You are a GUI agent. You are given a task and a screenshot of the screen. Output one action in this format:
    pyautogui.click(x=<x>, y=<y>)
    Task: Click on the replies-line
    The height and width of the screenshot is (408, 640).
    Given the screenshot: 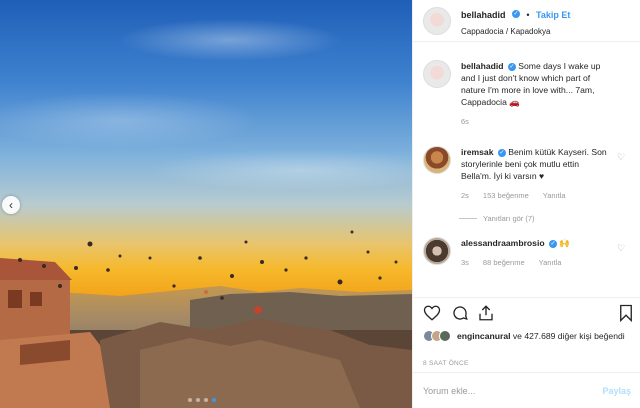 What is the action you would take?
    pyautogui.click(x=468, y=218)
    